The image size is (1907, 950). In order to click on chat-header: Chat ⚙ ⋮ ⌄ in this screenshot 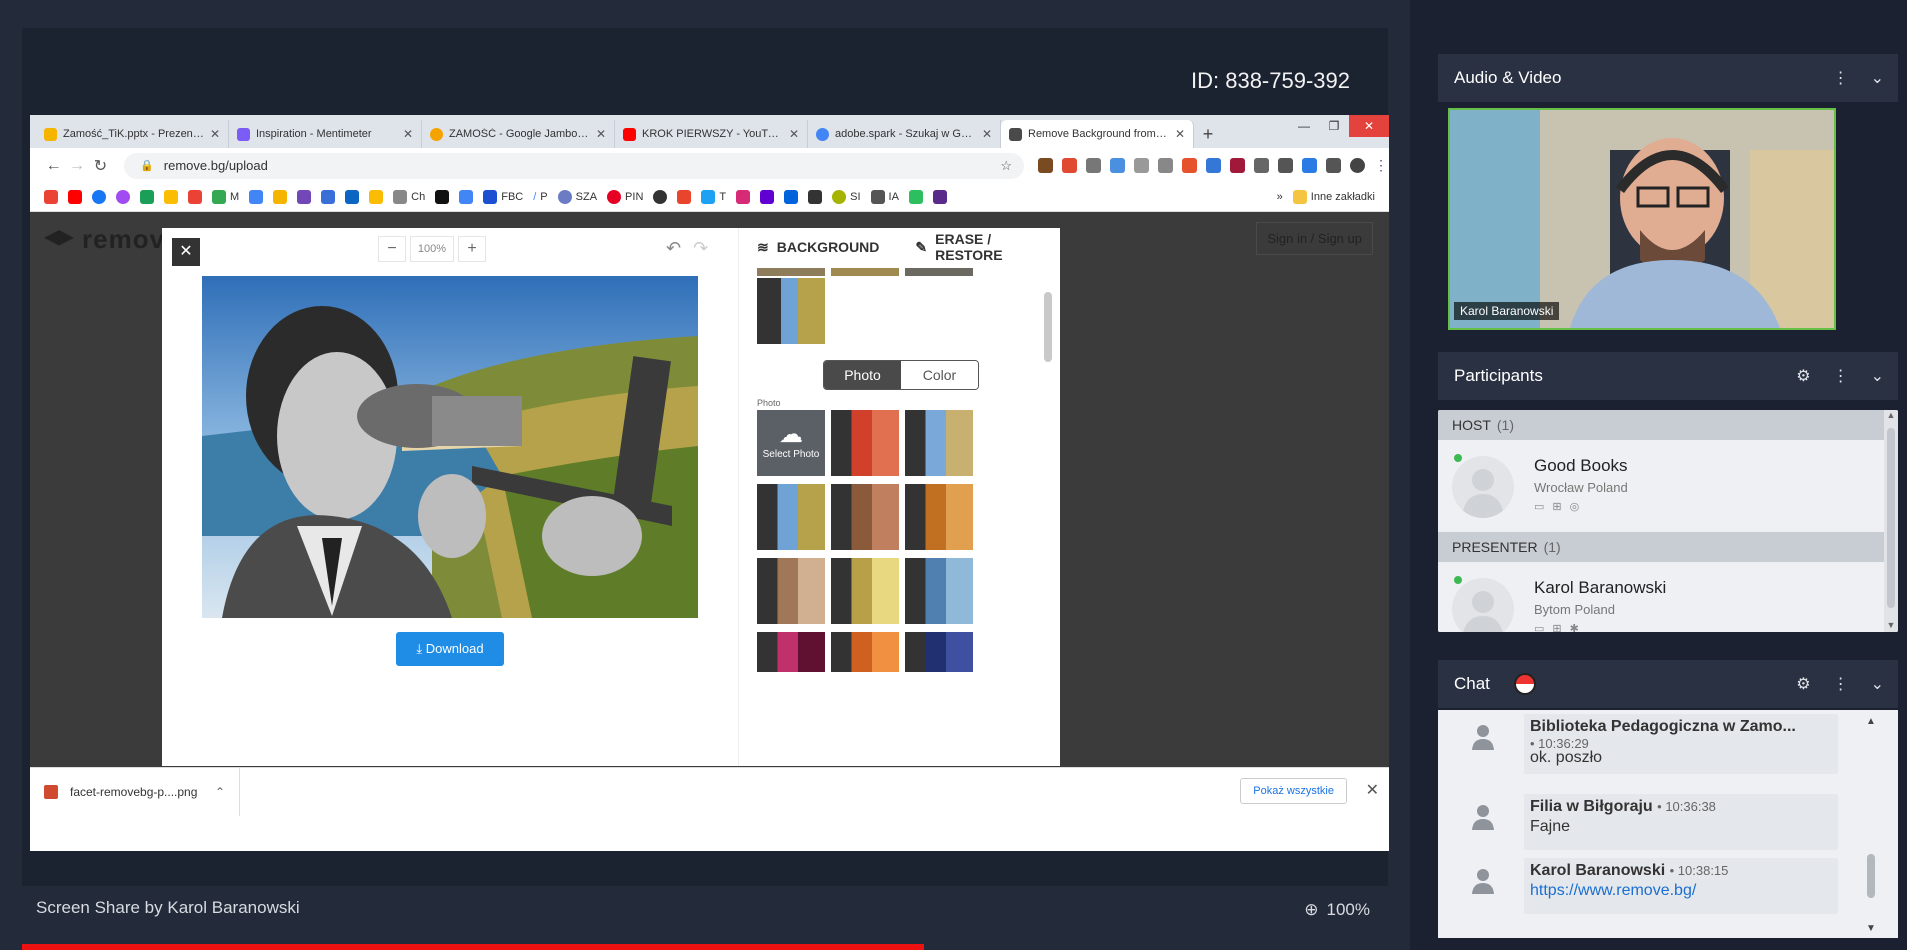, I will do `click(1668, 684)`.